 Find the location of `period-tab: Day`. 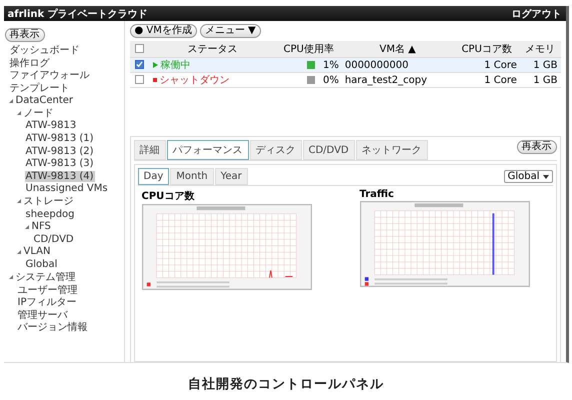

period-tab: Day is located at coordinates (154, 176).